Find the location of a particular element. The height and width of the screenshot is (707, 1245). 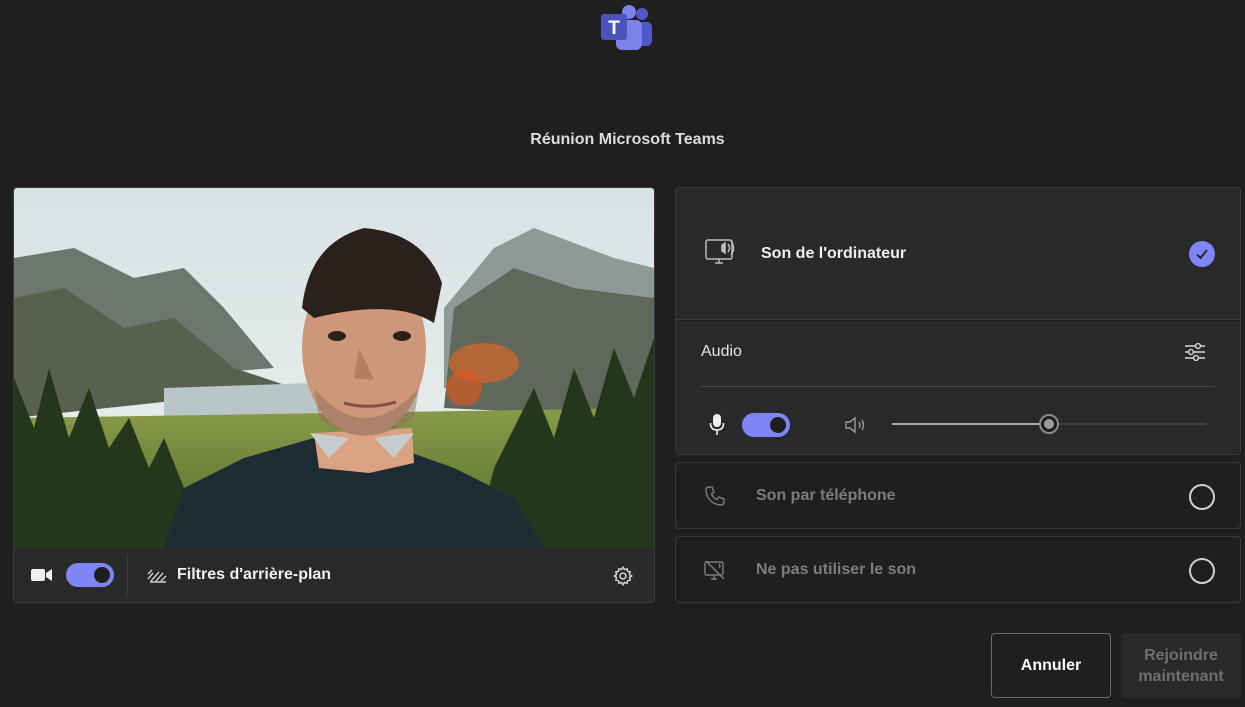

microphone-icon is located at coordinates (717, 425).